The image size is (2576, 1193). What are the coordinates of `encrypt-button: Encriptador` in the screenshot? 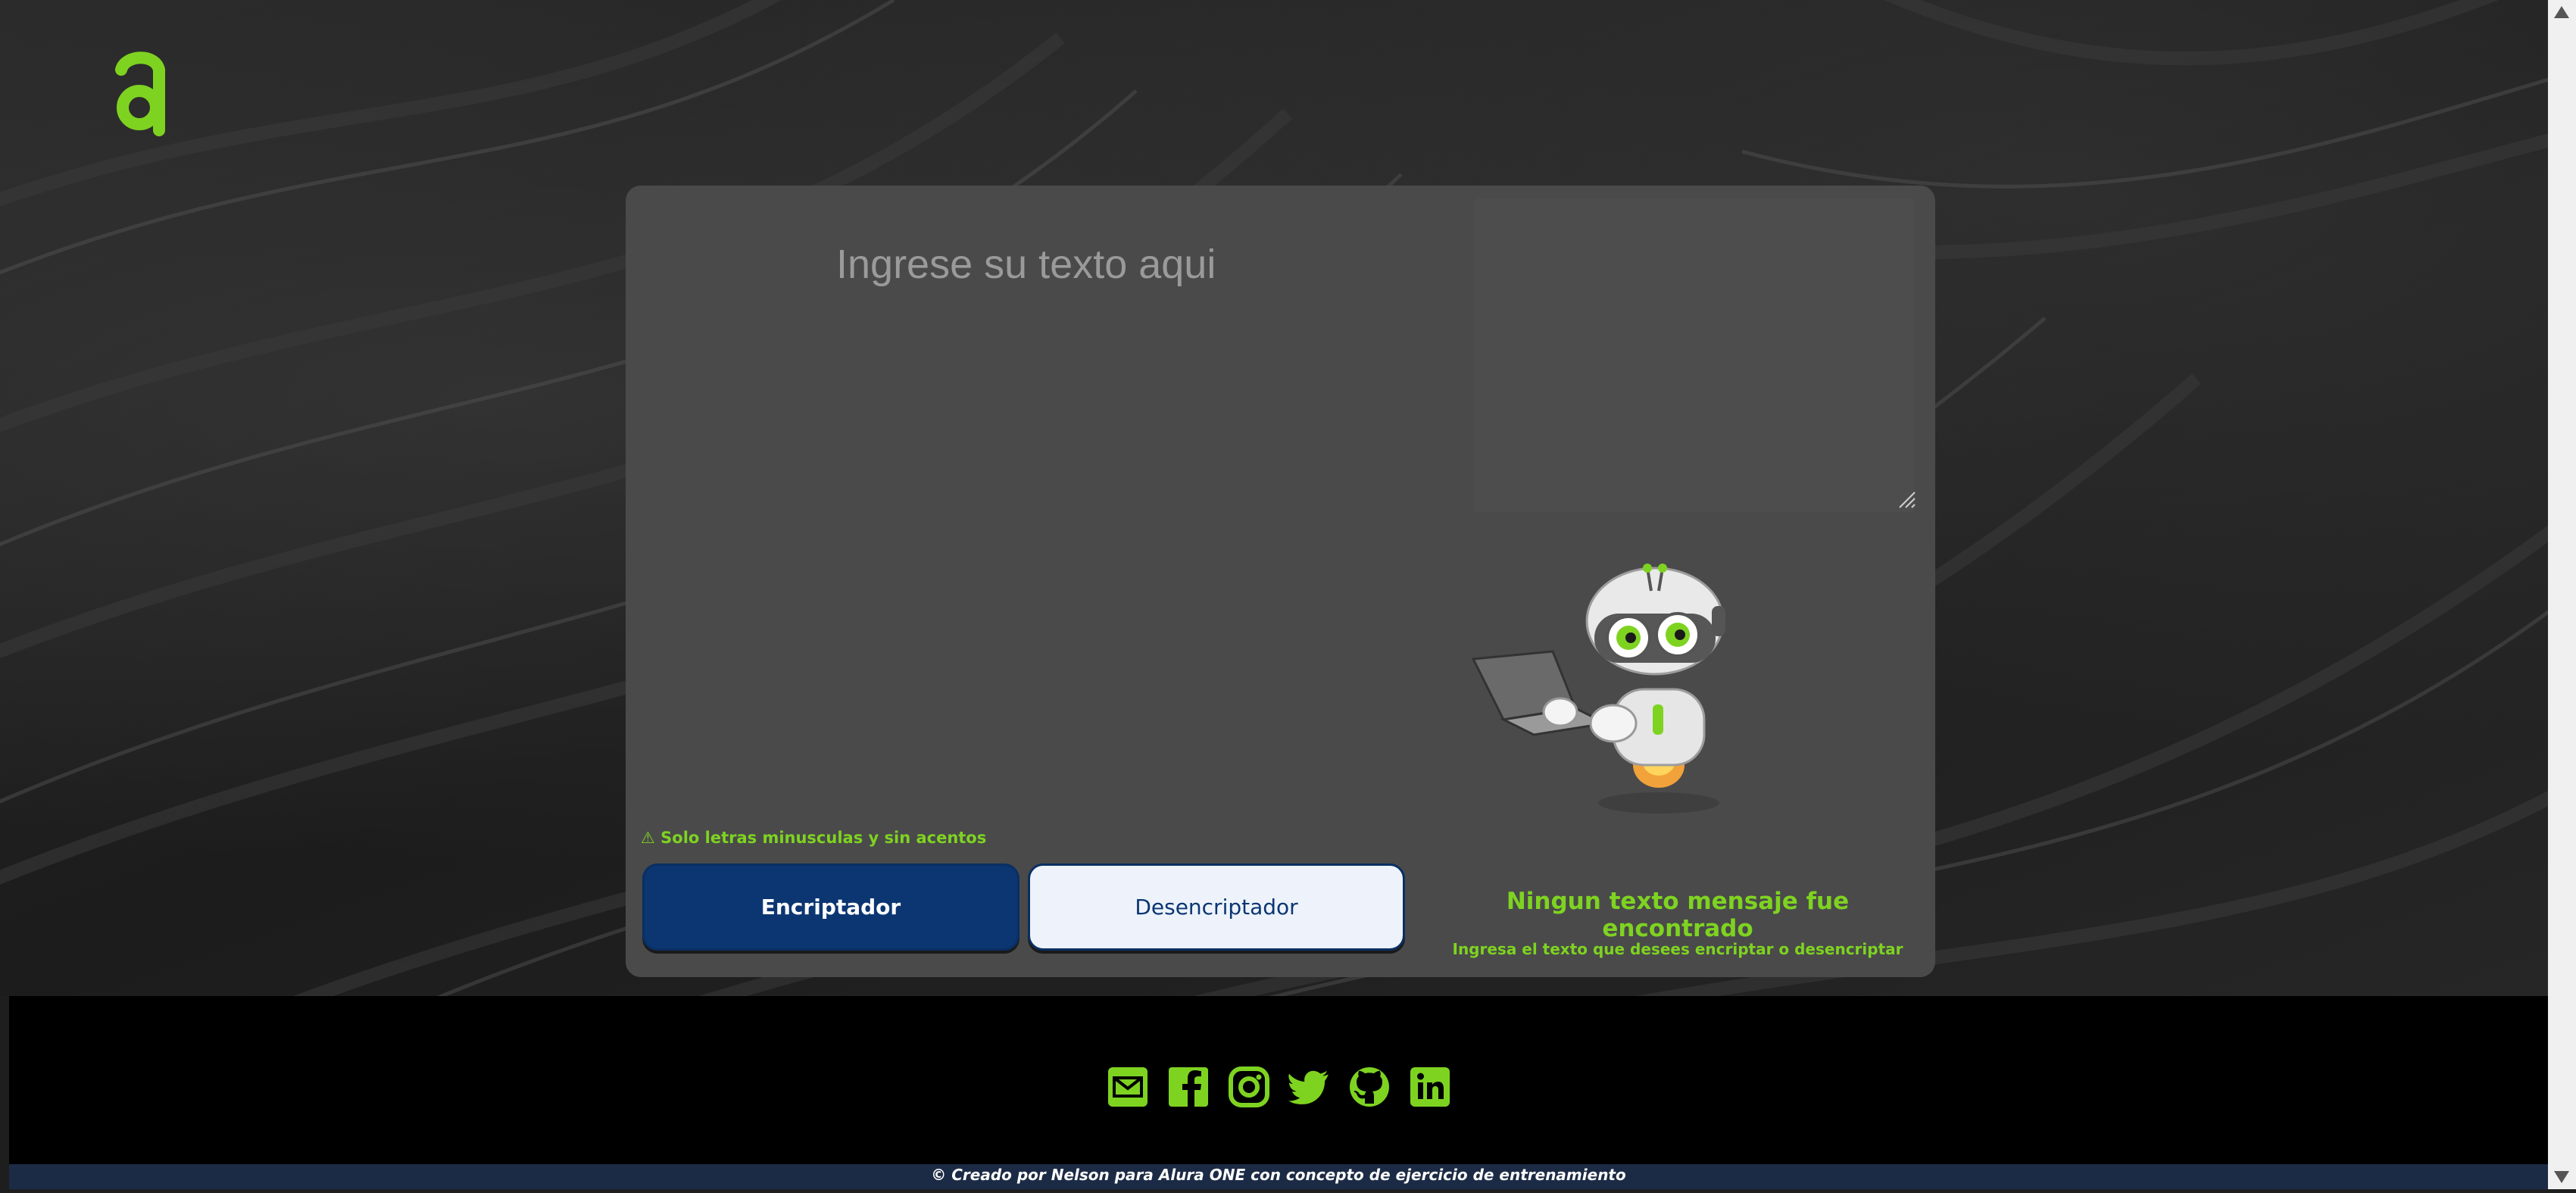 It's located at (831, 908).